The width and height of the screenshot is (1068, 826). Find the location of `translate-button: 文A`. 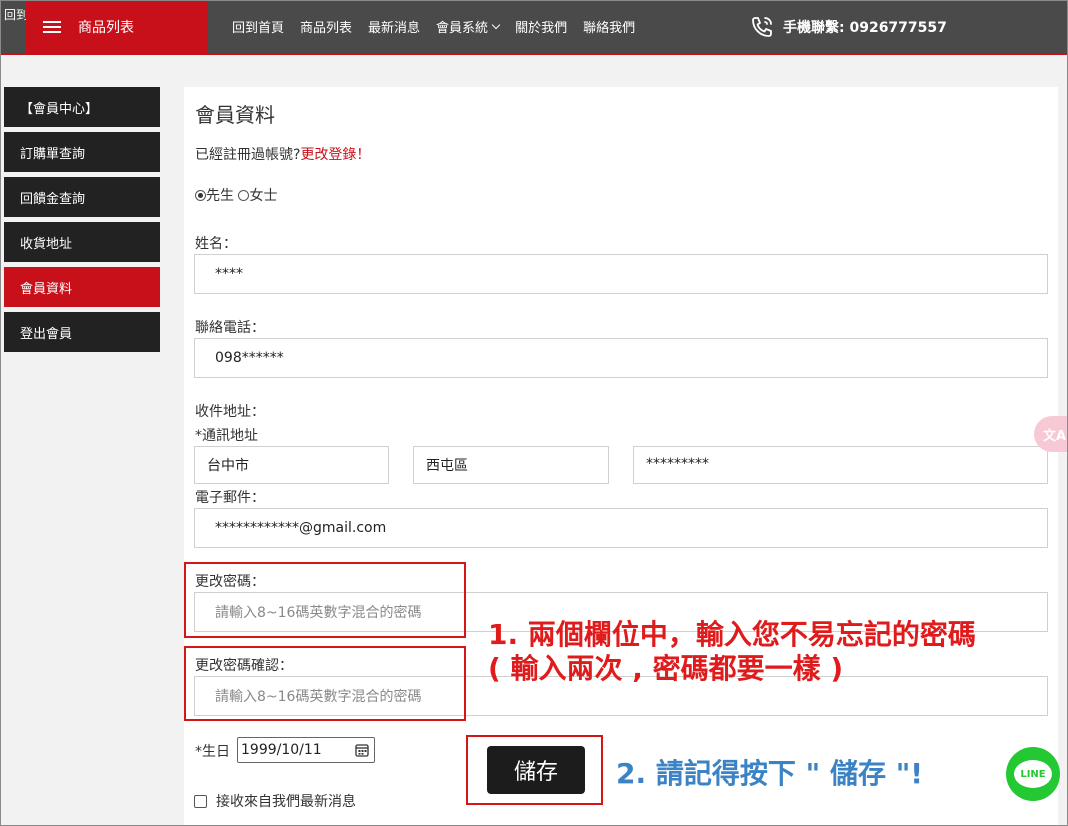

translate-button: 文A is located at coordinates (1051, 434).